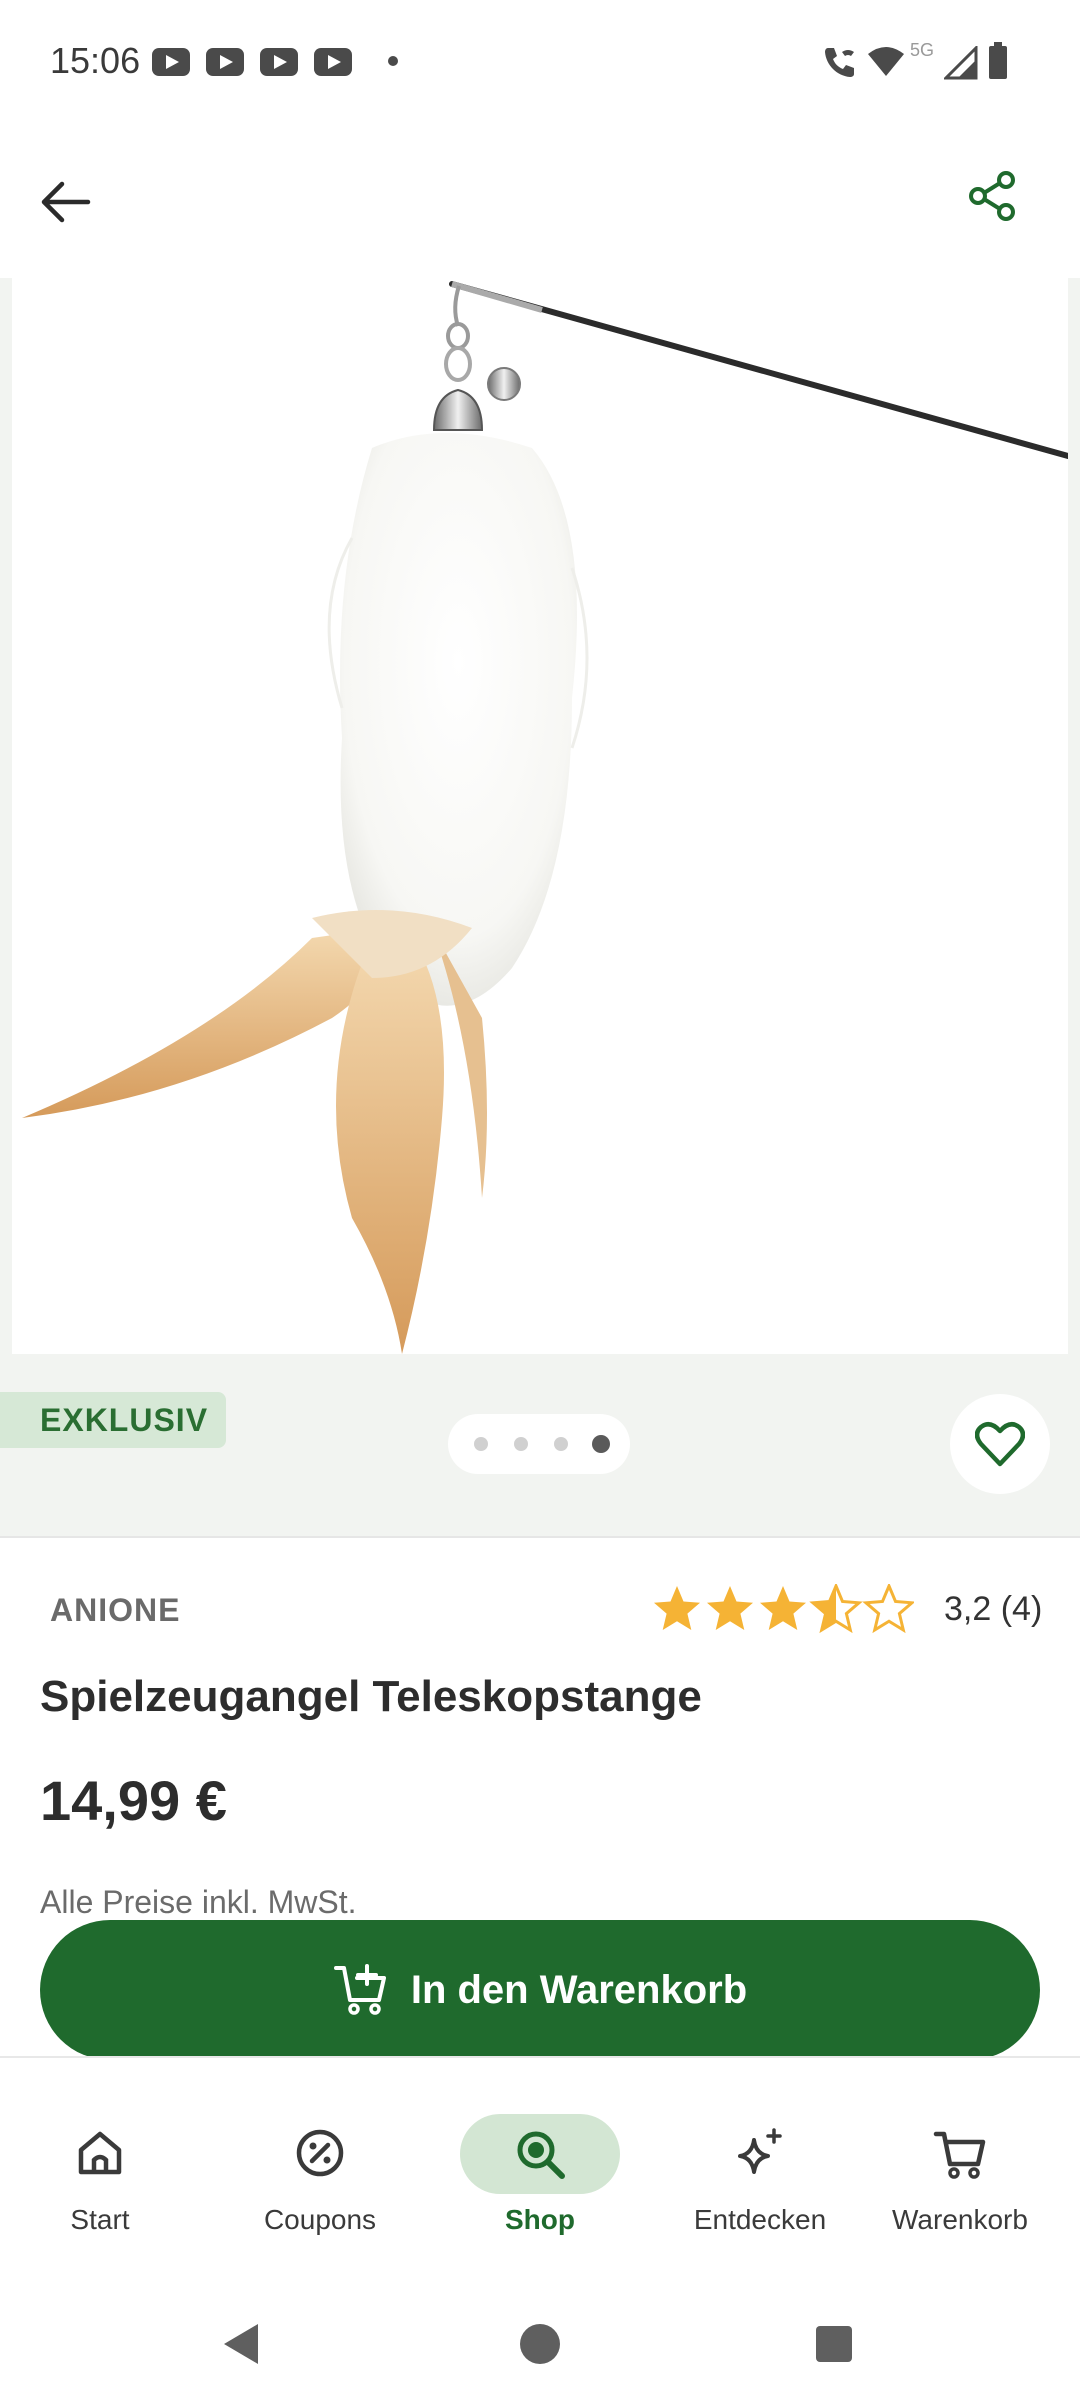 The height and width of the screenshot is (2400, 1080). I want to click on wifi-calling-icon, so click(839, 62).